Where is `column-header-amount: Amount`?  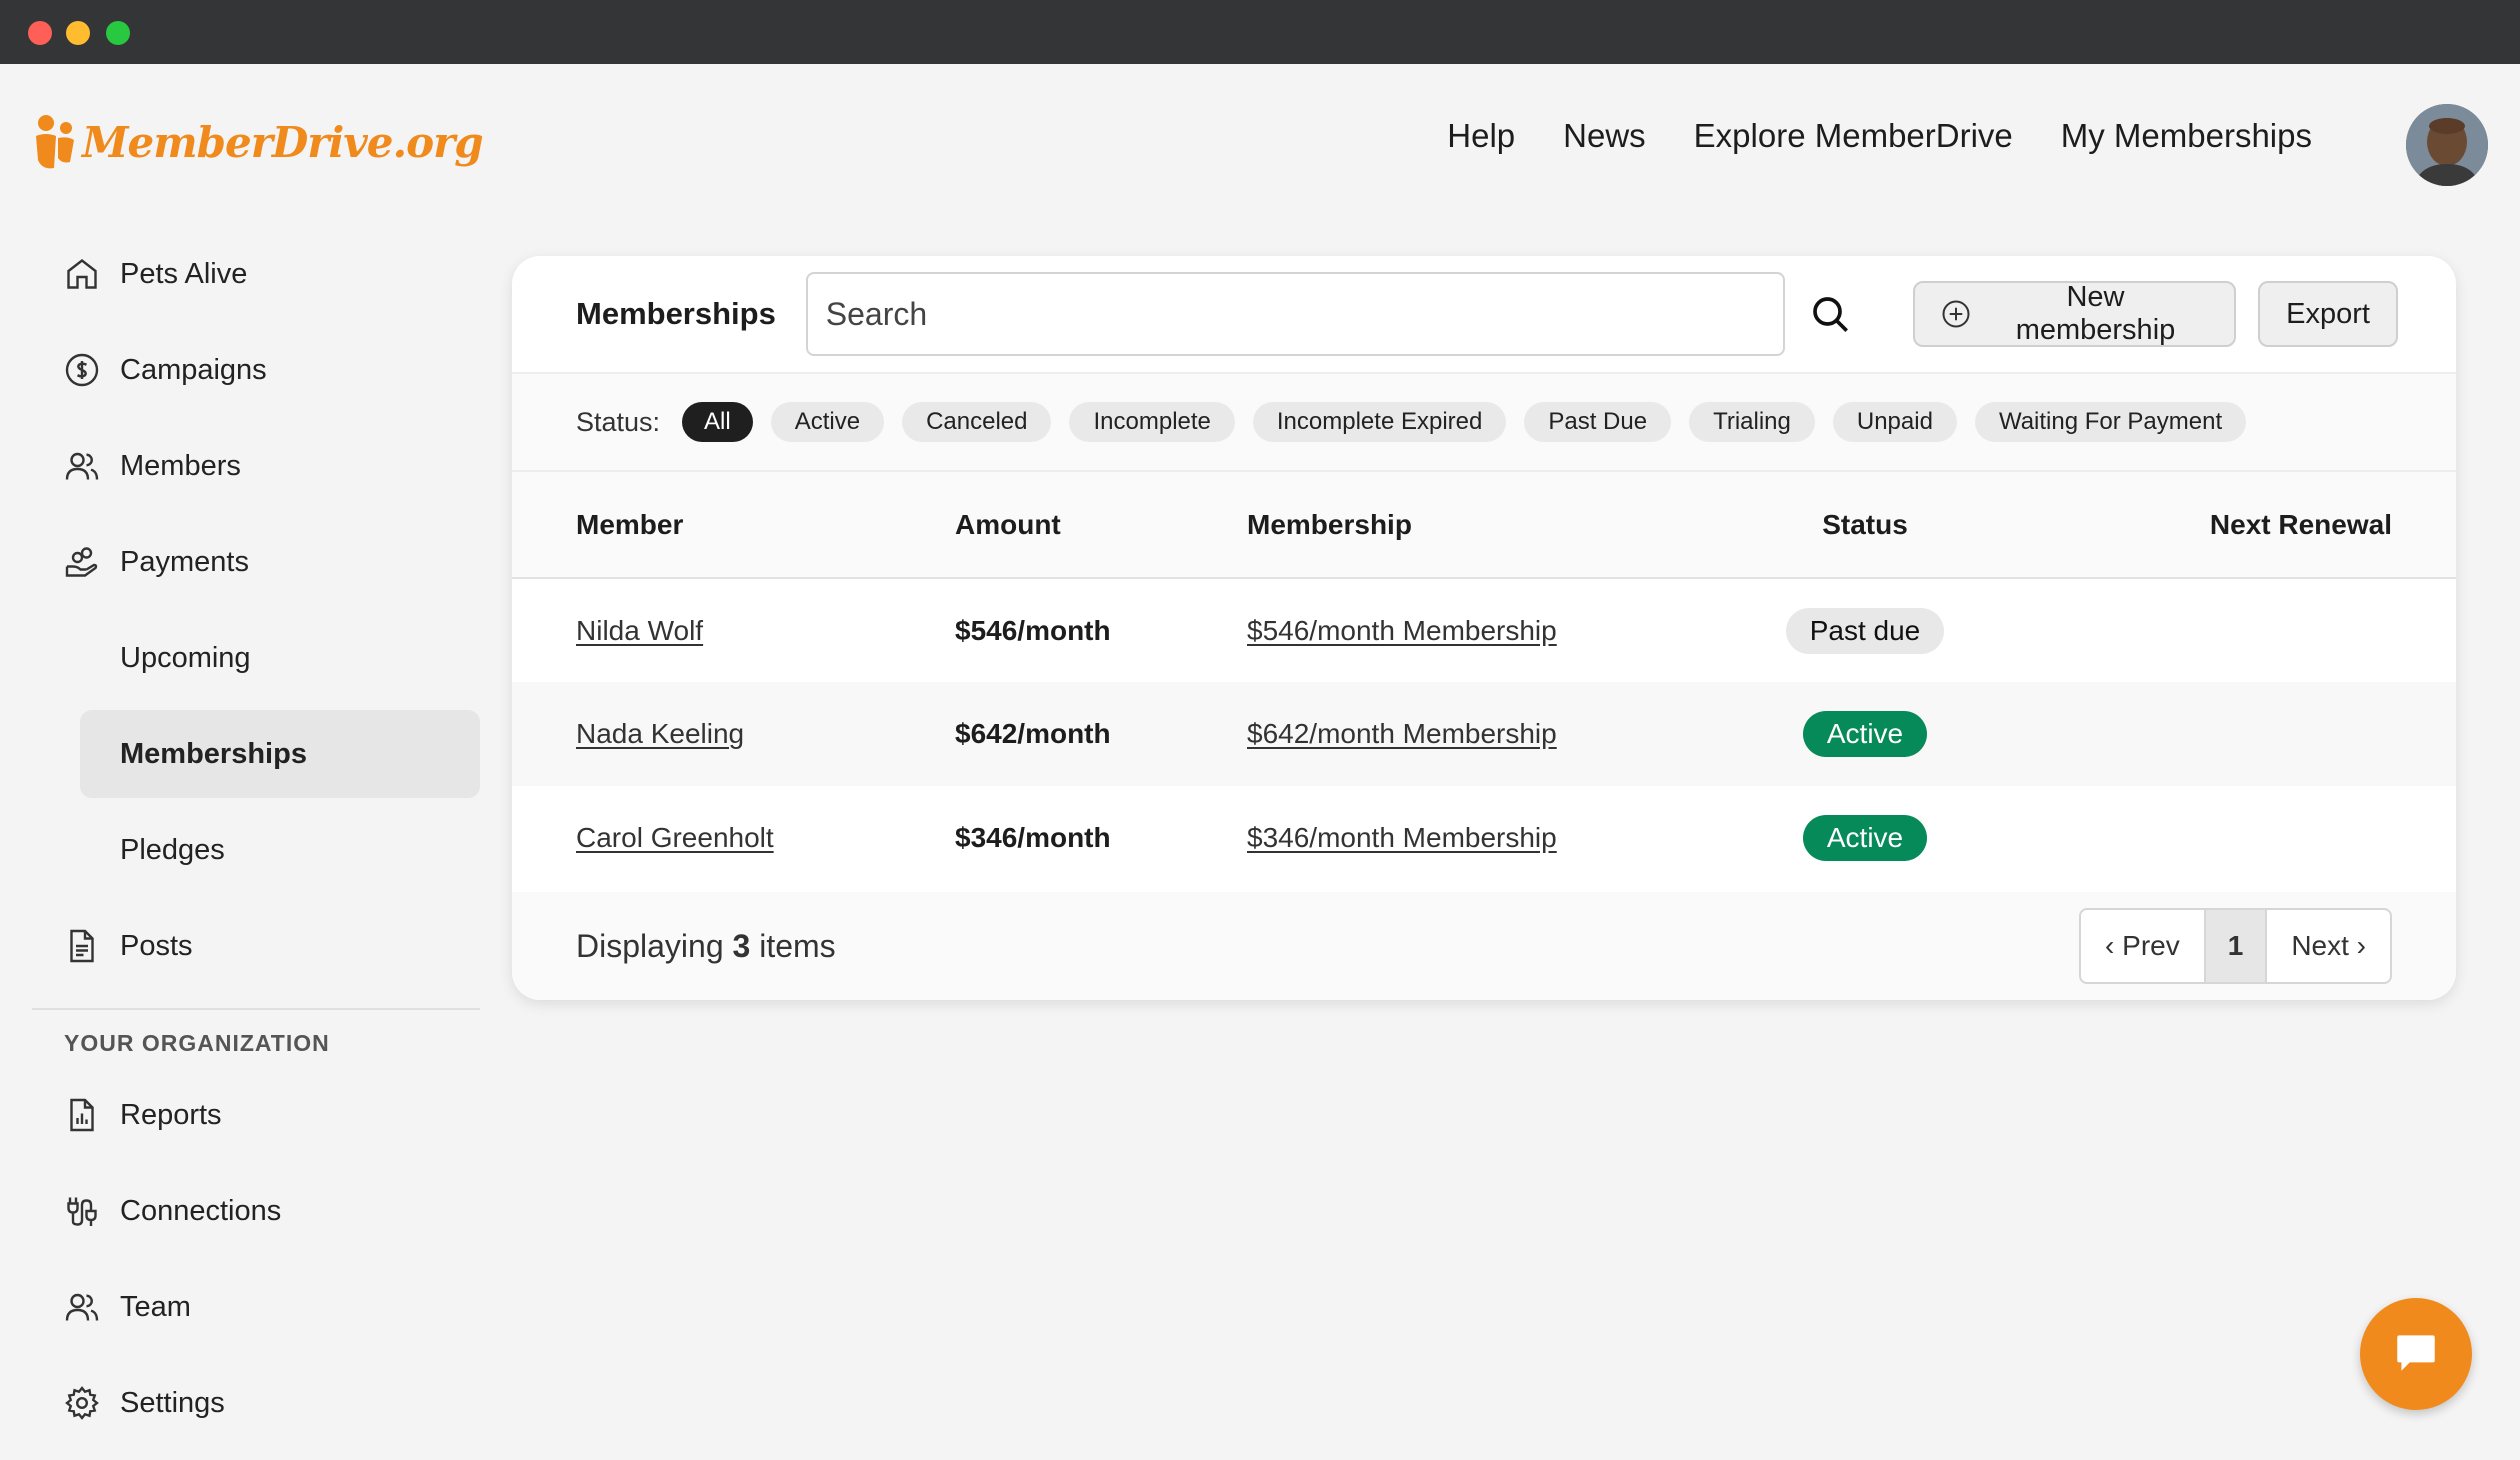 column-header-amount: Amount is located at coordinates (1101, 525).